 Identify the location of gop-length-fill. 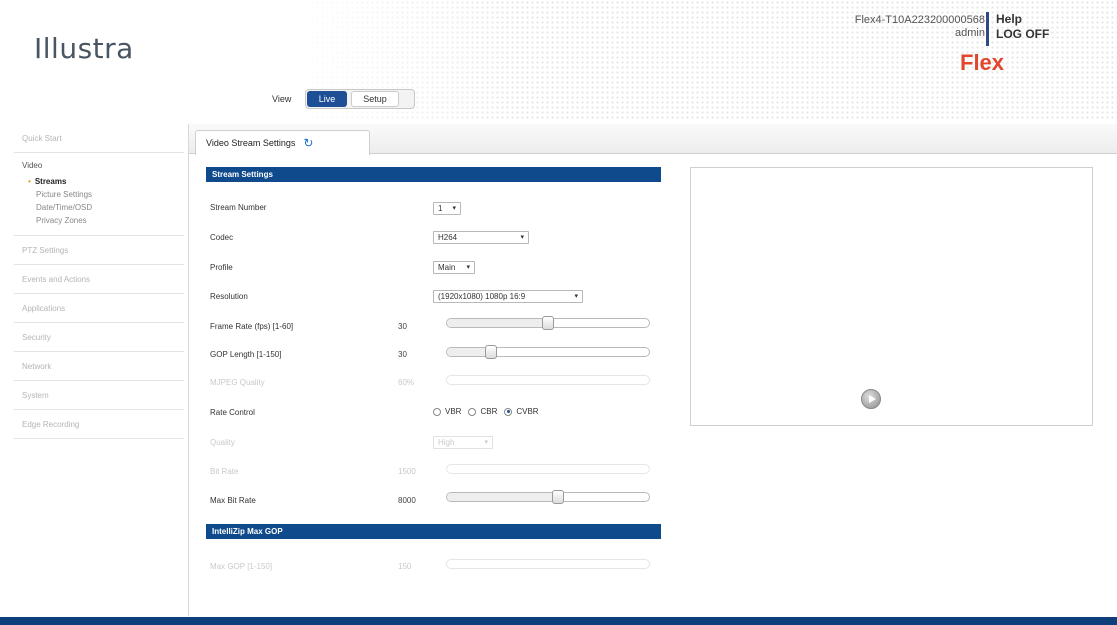
(467, 352).